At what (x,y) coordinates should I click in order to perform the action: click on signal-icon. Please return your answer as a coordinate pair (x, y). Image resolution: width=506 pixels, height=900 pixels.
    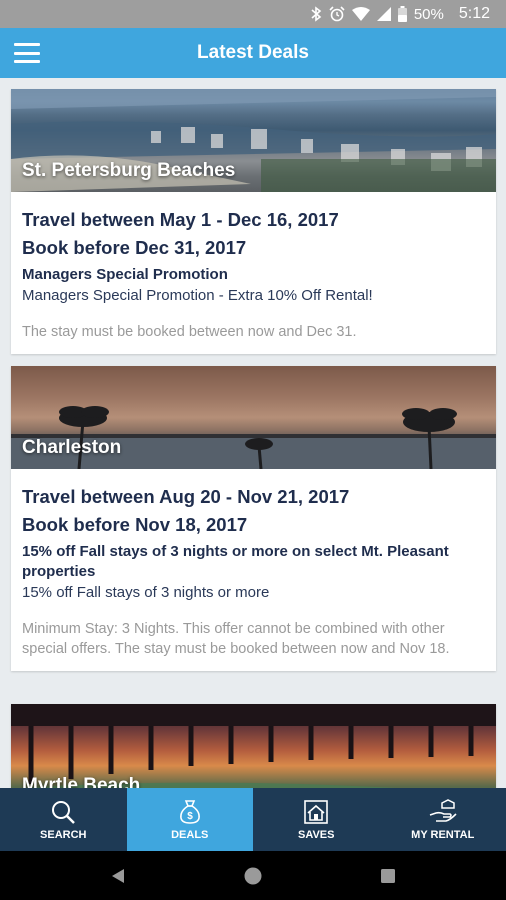
    Looking at the image, I should click on (383, 14).